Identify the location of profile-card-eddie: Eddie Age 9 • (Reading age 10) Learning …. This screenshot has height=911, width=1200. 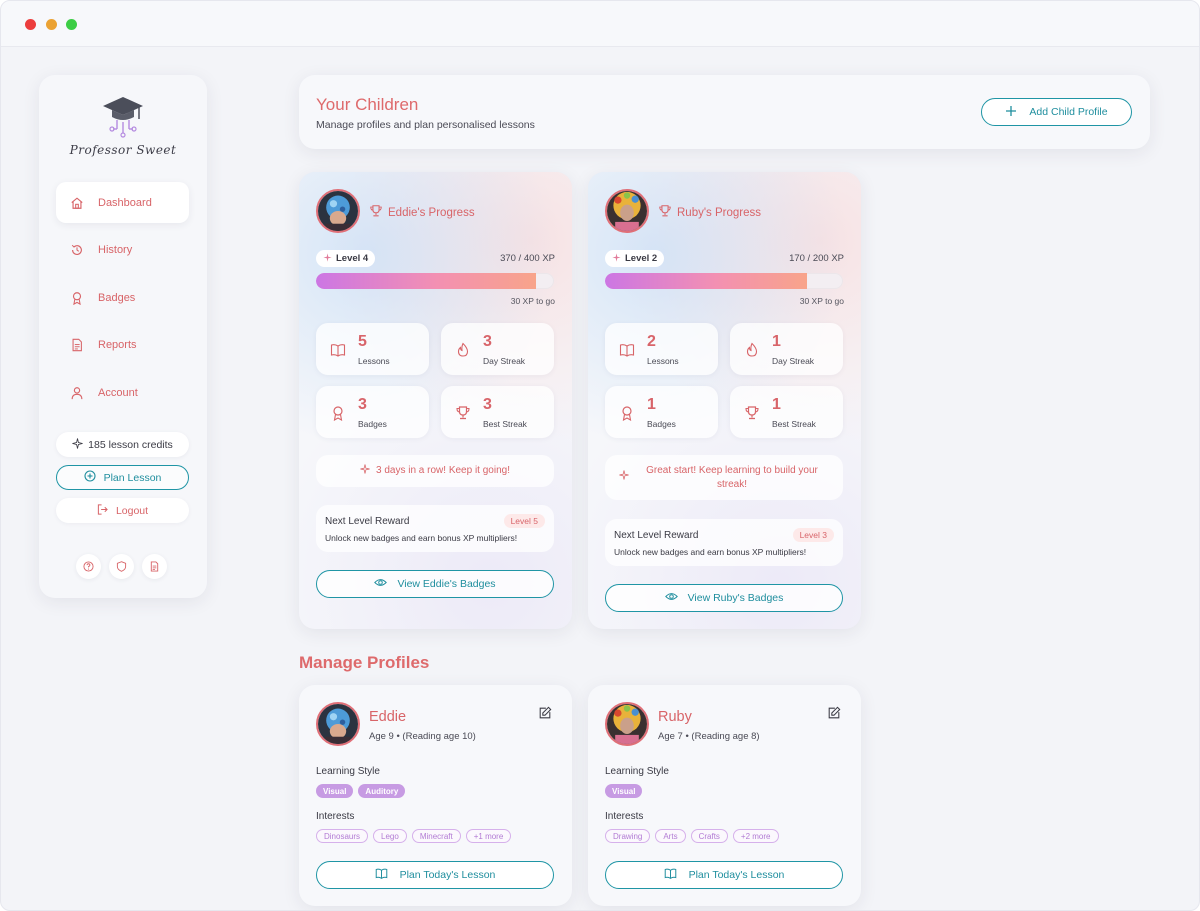
(435, 795).